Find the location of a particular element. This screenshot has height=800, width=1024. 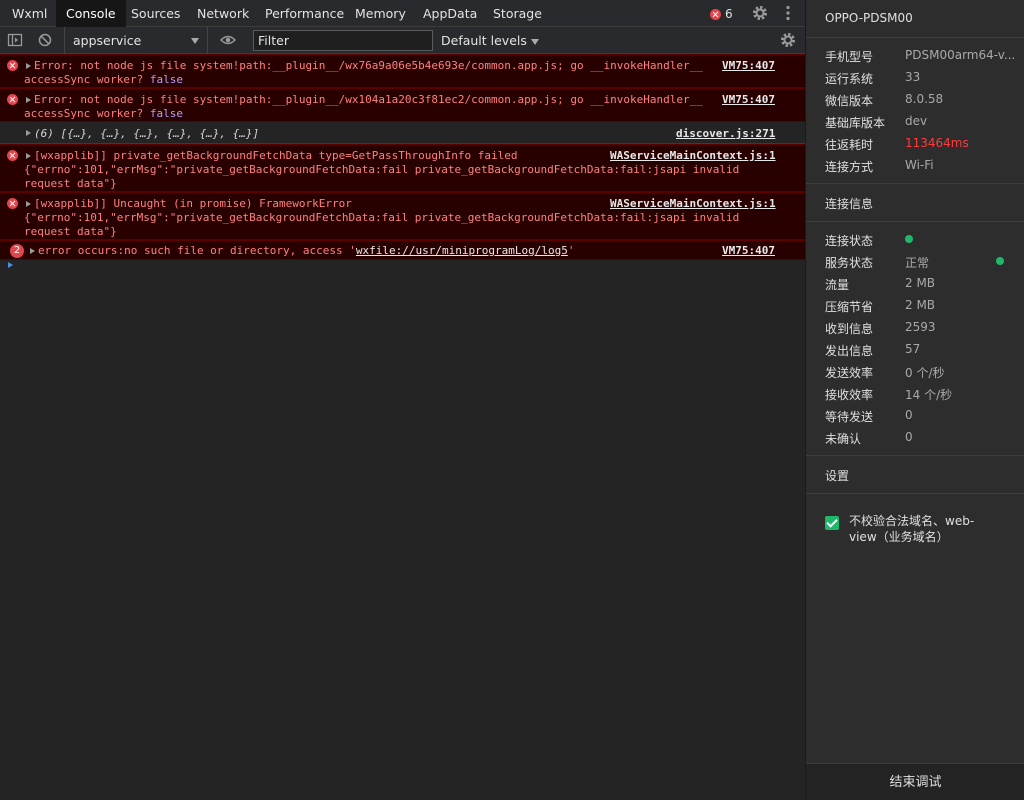

device-name: OPPO-PDSM00 is located at coordinates (869, 18).